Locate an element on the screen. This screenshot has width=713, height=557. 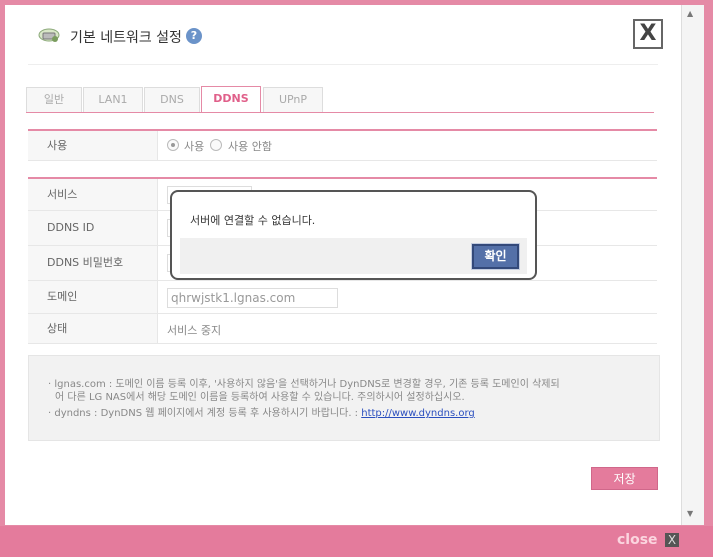
usage-off-label: 사용 안함 is located at coordinates (250, 146).